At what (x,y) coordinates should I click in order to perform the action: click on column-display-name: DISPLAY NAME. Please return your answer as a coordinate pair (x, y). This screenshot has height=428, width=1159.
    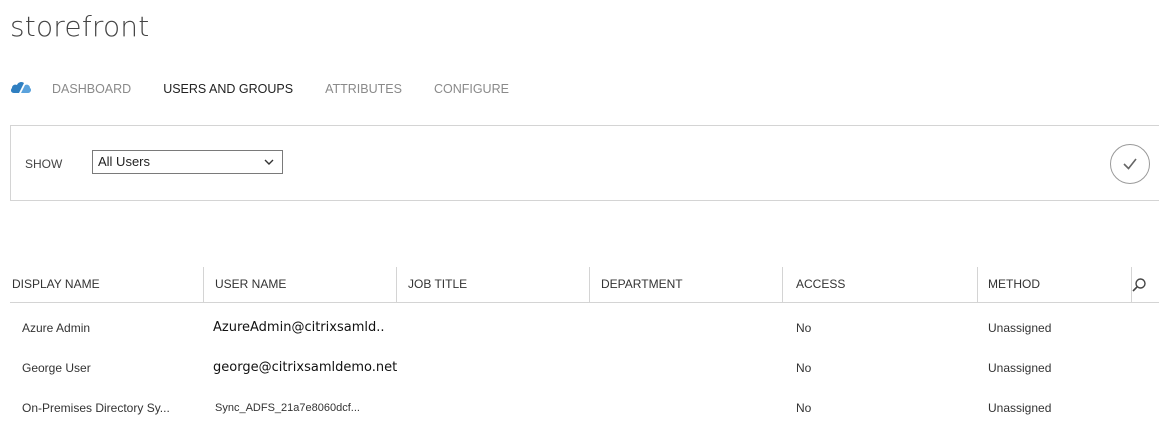
    Looking at the image, I should click on (56, 284).